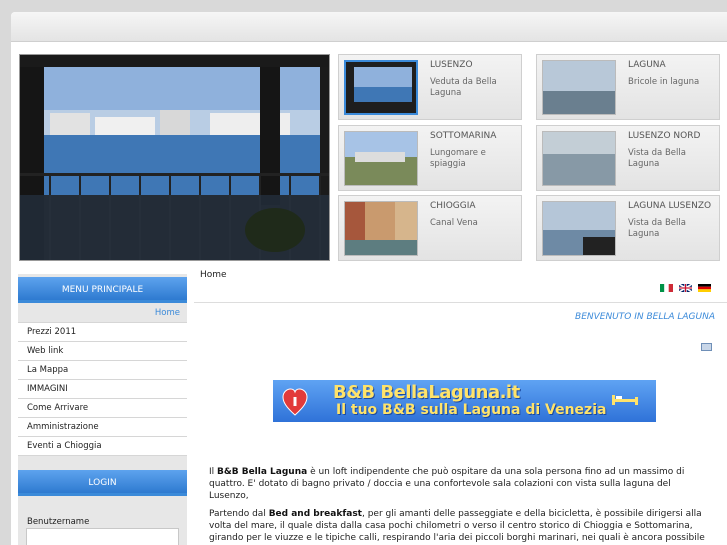 Image resolution: width=727 pixels, height=545 pixels. I want to click on menu-principale-header: MENU PRINCIPALE, so click(102, 290).